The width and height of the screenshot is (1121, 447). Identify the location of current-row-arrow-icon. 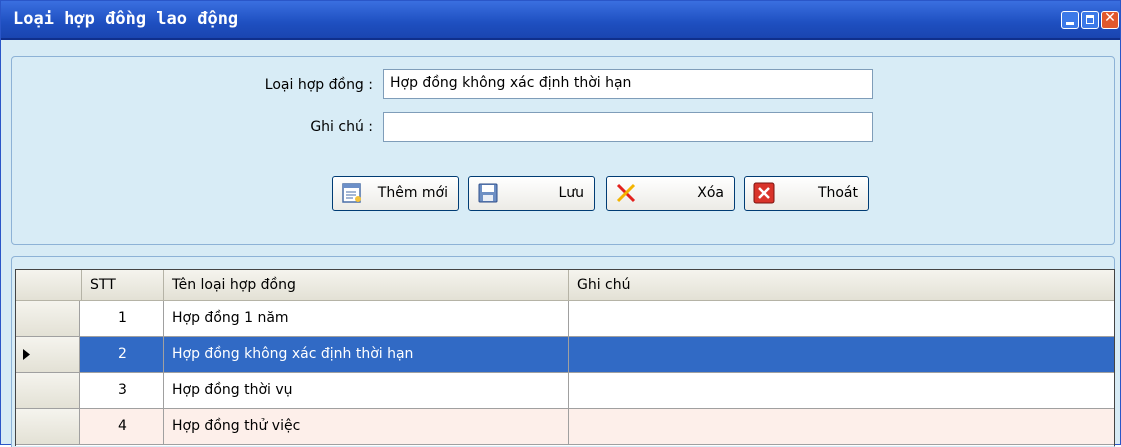
(26, 354).